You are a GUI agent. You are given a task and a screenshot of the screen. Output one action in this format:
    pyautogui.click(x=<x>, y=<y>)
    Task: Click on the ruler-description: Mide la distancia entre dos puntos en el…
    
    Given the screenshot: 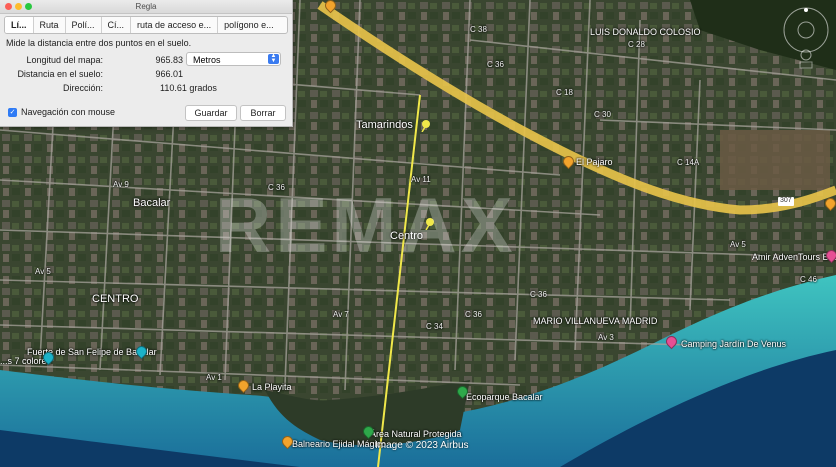 What is the action you would take?
    pyautogui.click(x=99, y=43)
    